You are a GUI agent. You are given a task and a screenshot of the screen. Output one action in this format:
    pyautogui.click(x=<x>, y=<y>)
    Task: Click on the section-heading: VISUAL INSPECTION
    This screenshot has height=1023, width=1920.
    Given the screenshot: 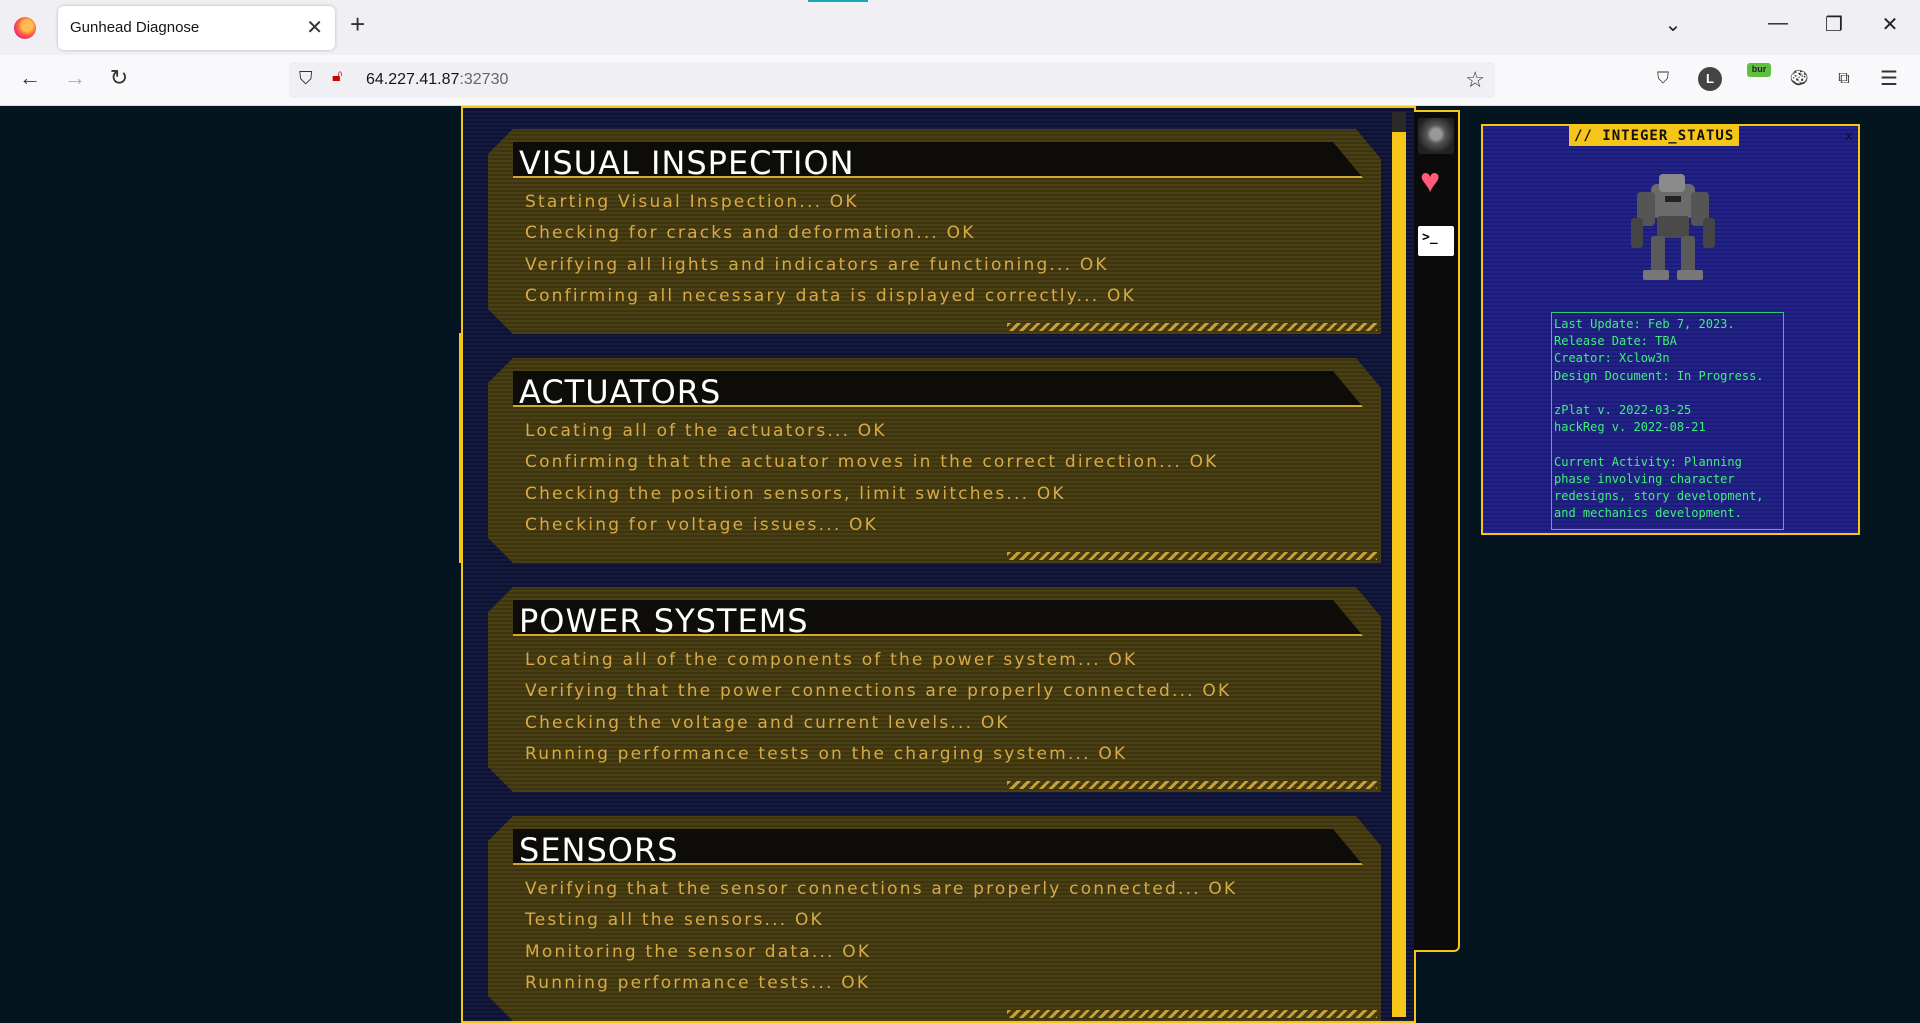 What is the action you would take?
    pyautogui.click(x=938, y=160)
    